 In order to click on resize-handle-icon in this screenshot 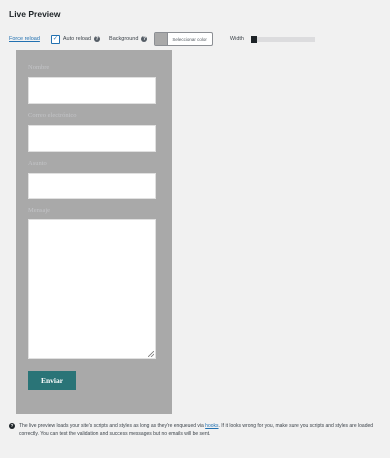, I will do `click(151, 354)`.